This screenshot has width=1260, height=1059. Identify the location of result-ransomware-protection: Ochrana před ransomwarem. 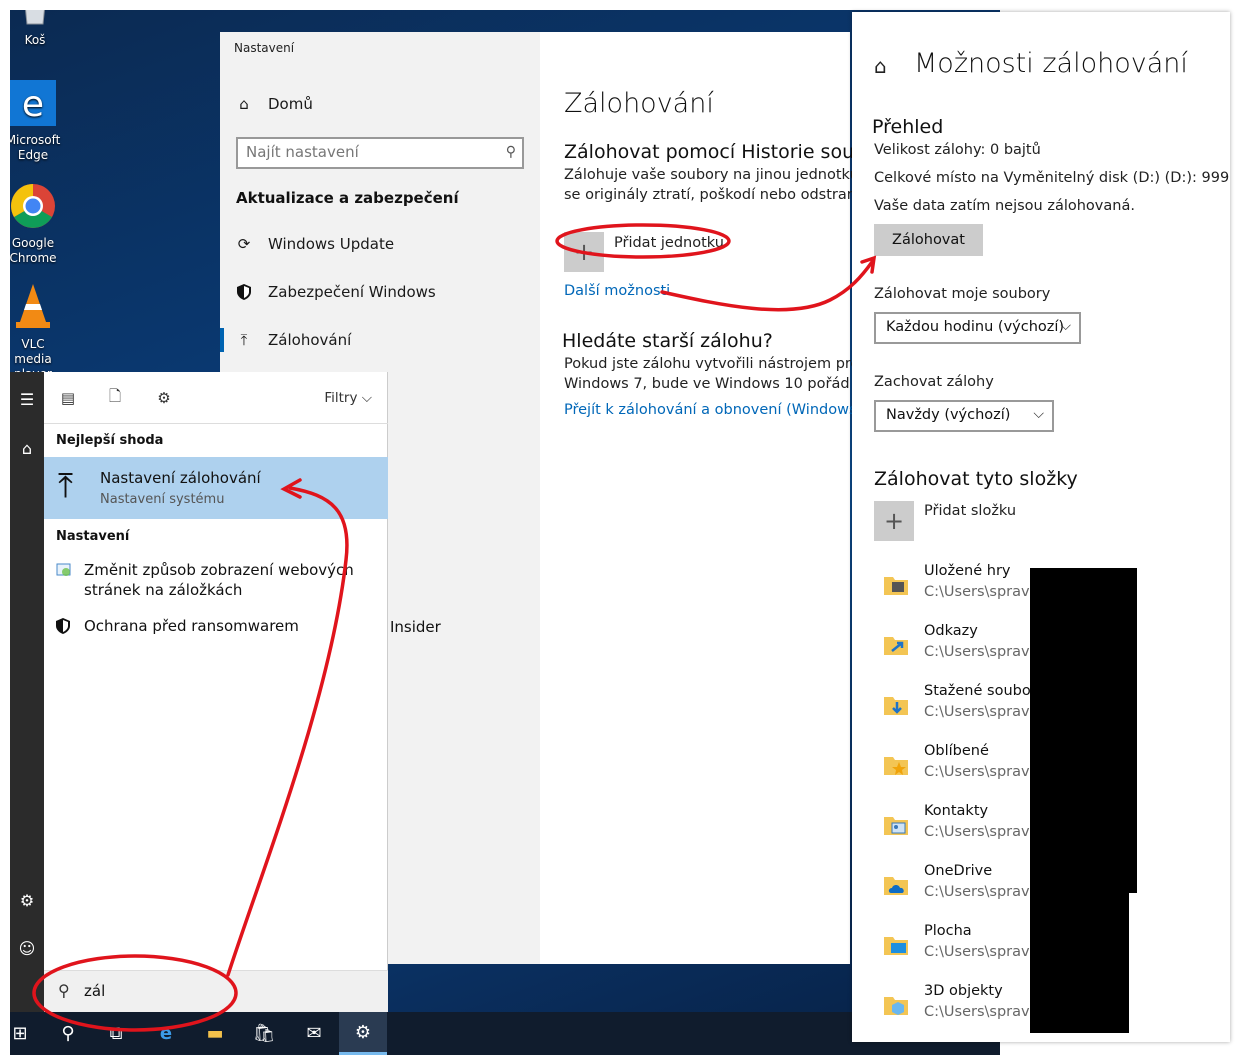
(177, 626).